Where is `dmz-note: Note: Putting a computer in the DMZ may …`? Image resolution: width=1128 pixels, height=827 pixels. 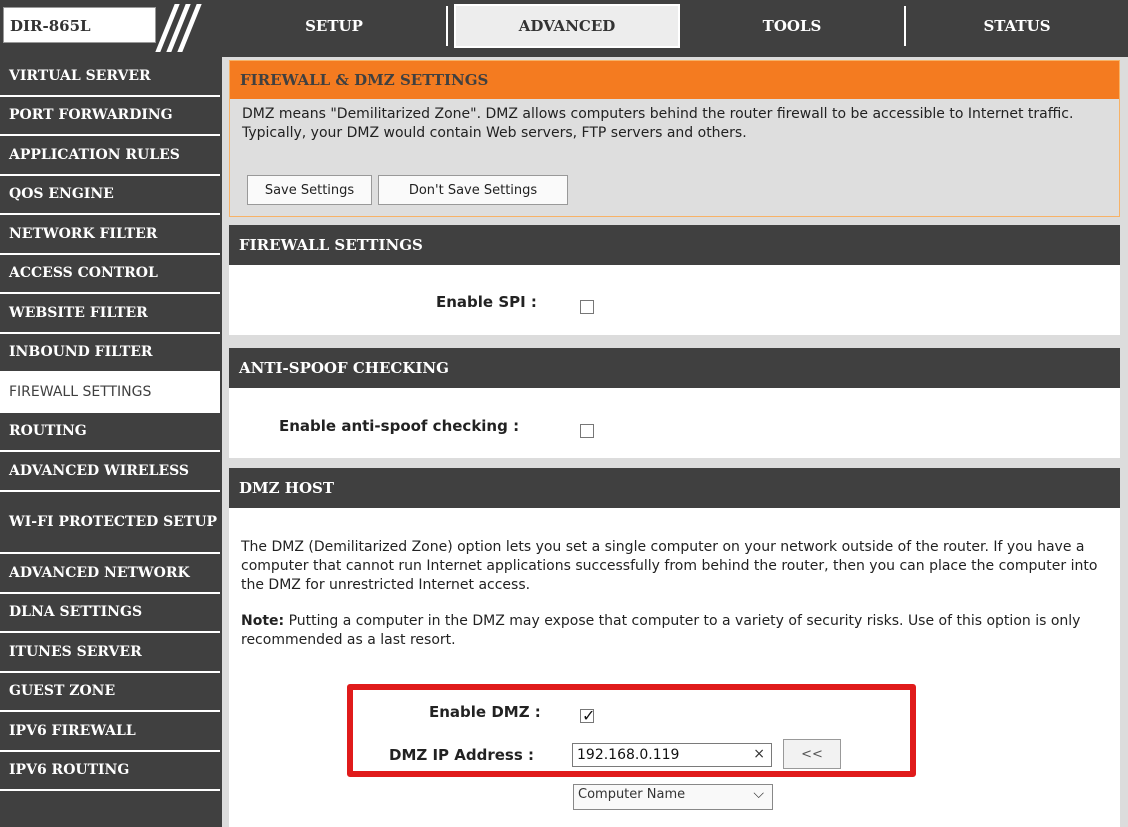 dmz-note: Note: Putting a computer in the DMZ may … is located at coordinates (674, 622).